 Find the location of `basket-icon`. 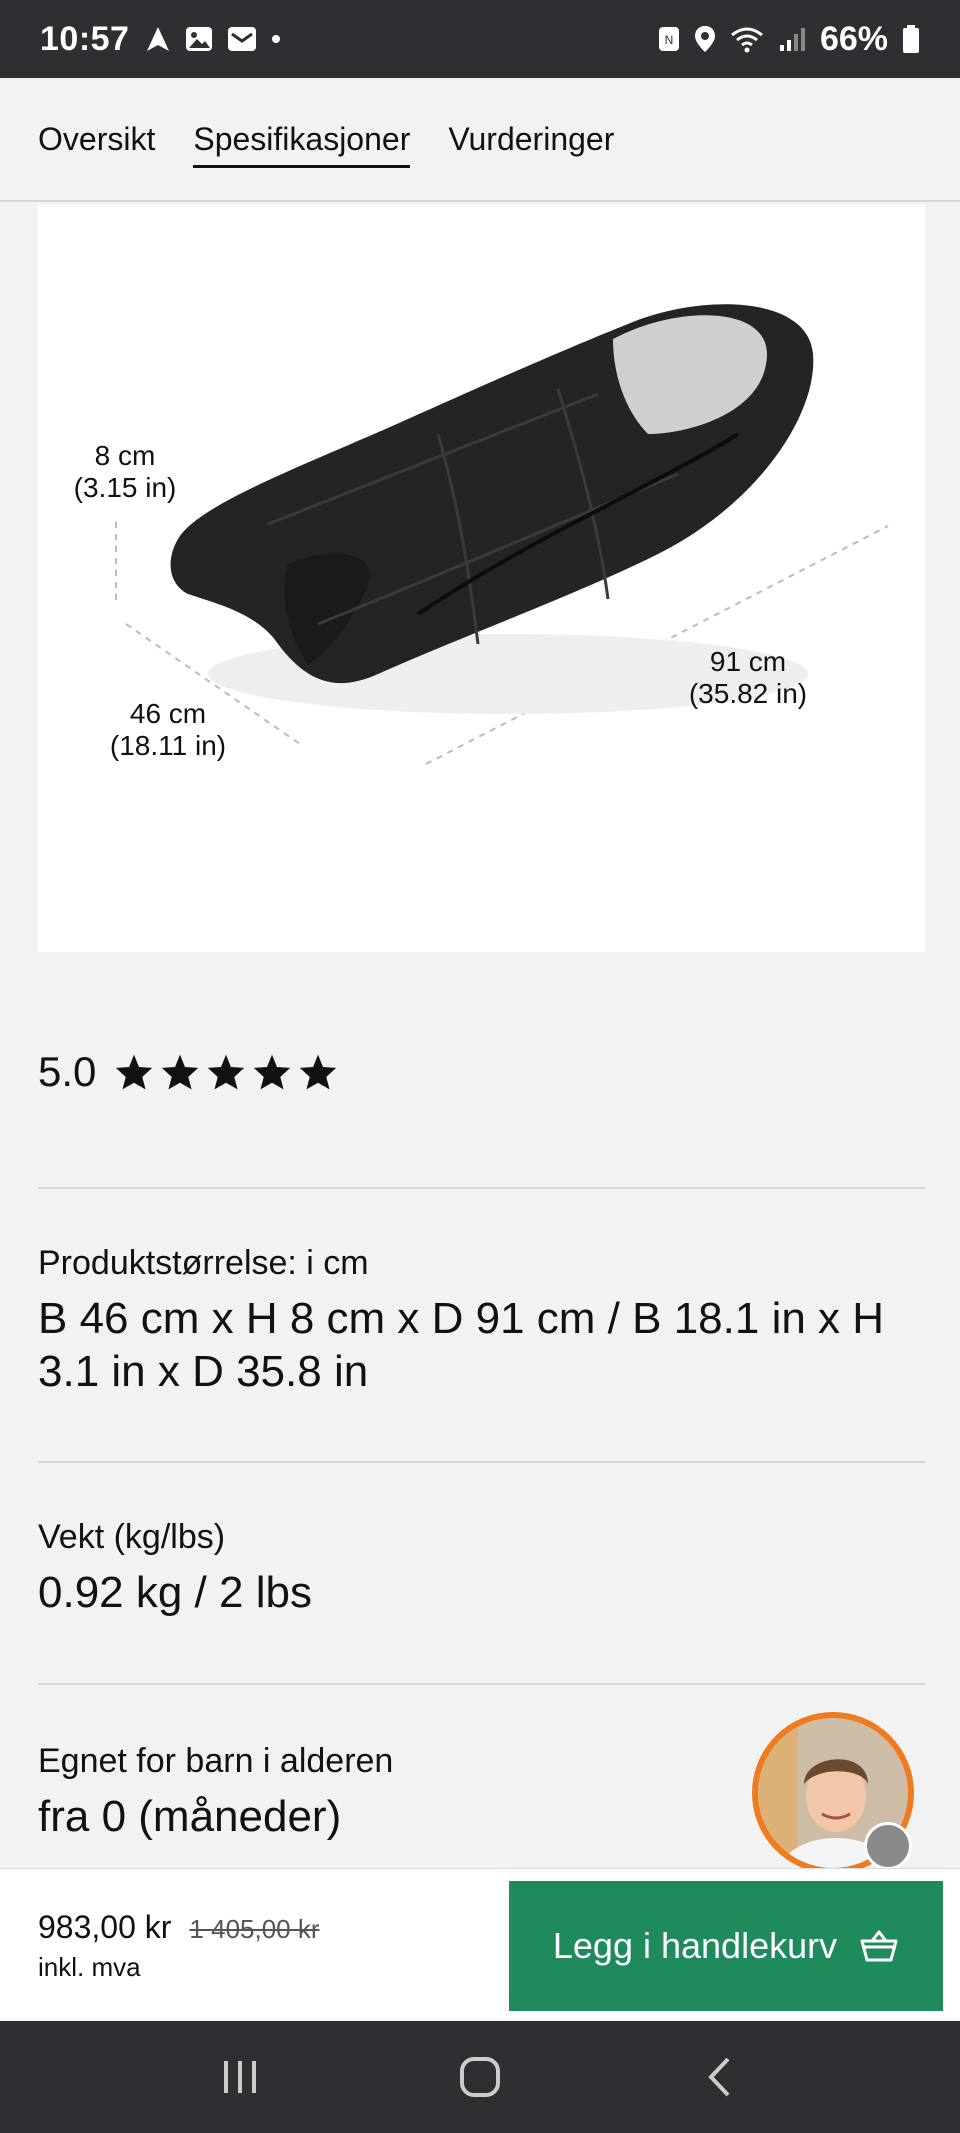

basket-icon is located at coordinates (879, 1946).